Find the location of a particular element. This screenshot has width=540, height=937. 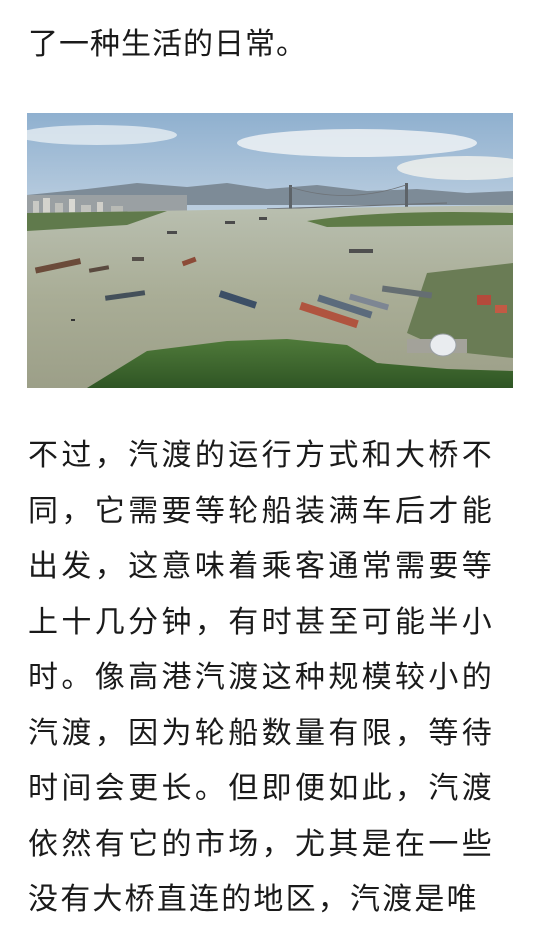

paragraph-intro-tail: 了一种生活的日常。 is located at coordinates (167, 44).